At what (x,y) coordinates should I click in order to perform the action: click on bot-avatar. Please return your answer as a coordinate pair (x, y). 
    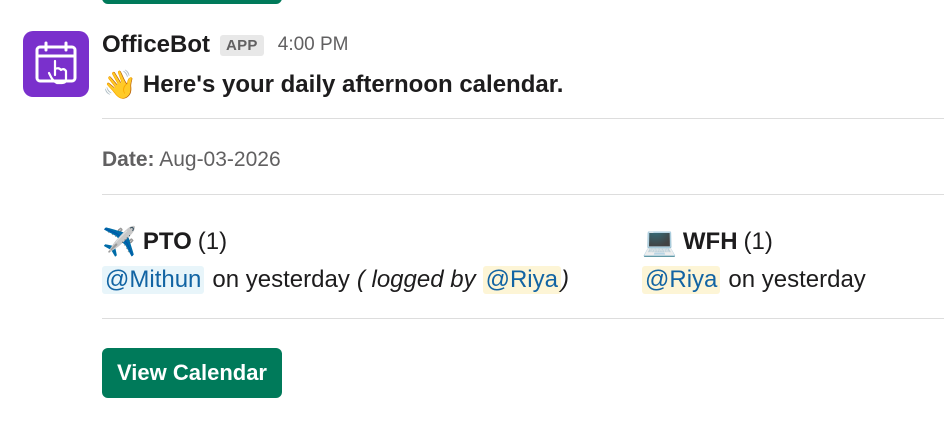
    Looking at the image, I should click on (56, 64).